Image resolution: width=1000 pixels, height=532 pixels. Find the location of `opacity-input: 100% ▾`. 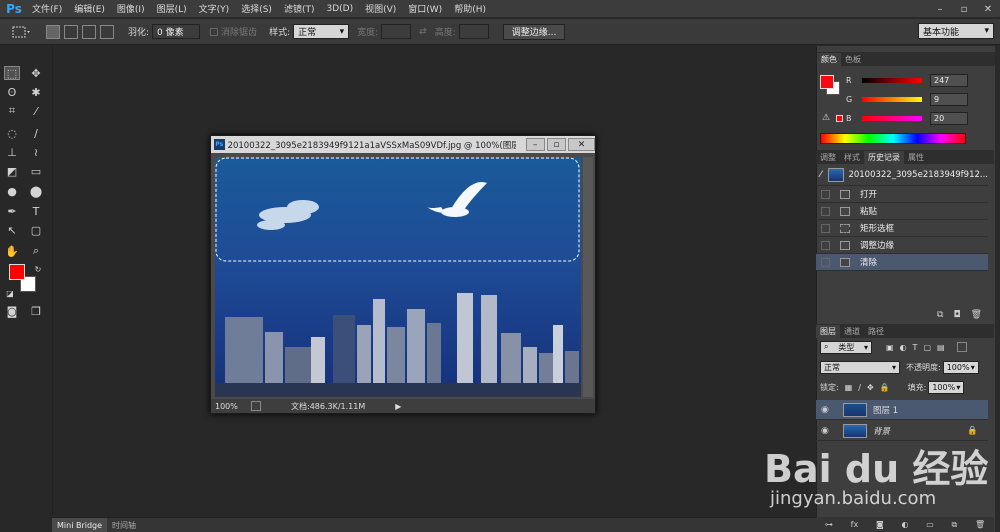

opacity-input: 100% ▾ is located at coordinates (960, 367).